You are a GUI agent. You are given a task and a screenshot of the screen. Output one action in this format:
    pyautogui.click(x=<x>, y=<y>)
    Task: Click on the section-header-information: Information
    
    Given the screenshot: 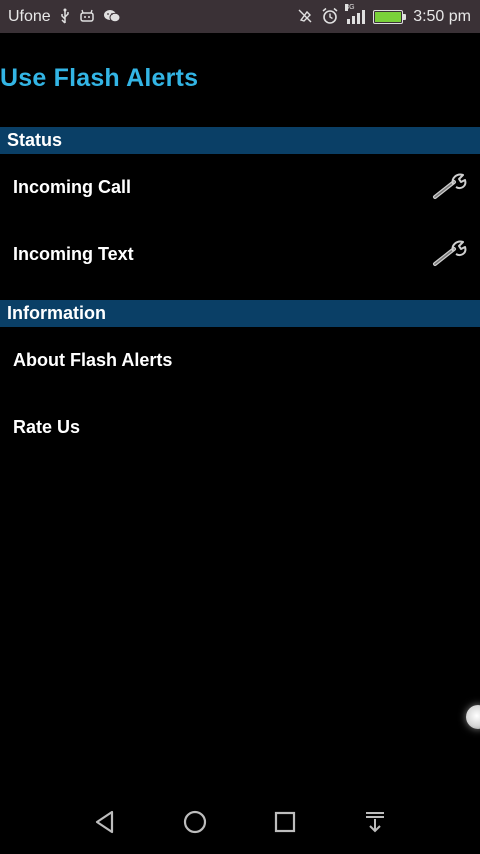 What is the action you would take?
    pyautogui.click(x=240, y=313)
    